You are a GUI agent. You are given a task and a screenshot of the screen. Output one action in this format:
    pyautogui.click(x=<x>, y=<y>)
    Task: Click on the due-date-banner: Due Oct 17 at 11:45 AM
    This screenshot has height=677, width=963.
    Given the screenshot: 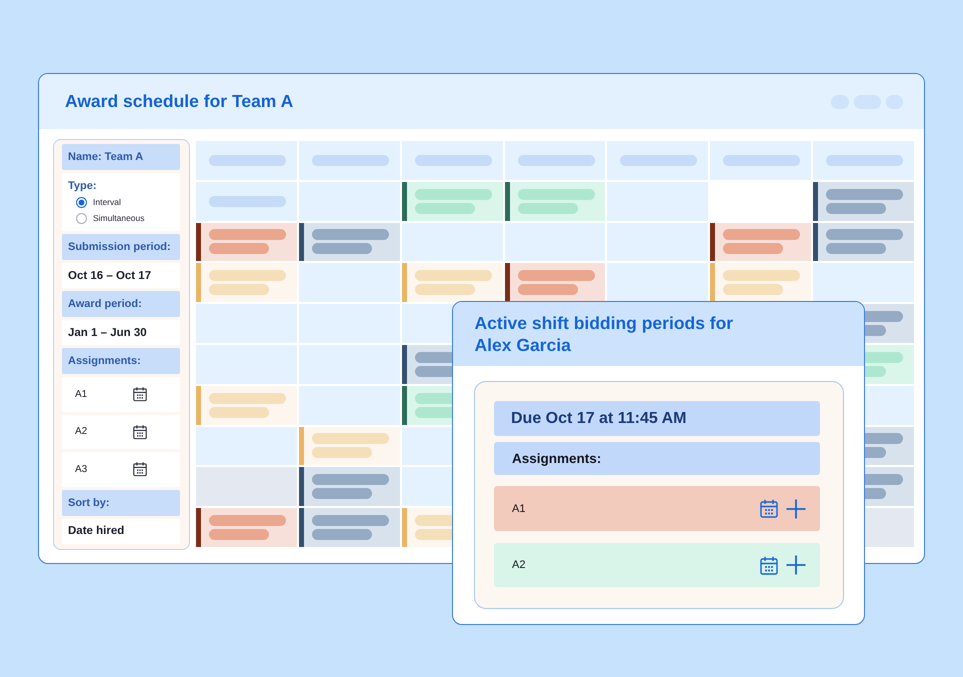 What is the action you would take?
    pyautogui.click(x=657, y=418)
    